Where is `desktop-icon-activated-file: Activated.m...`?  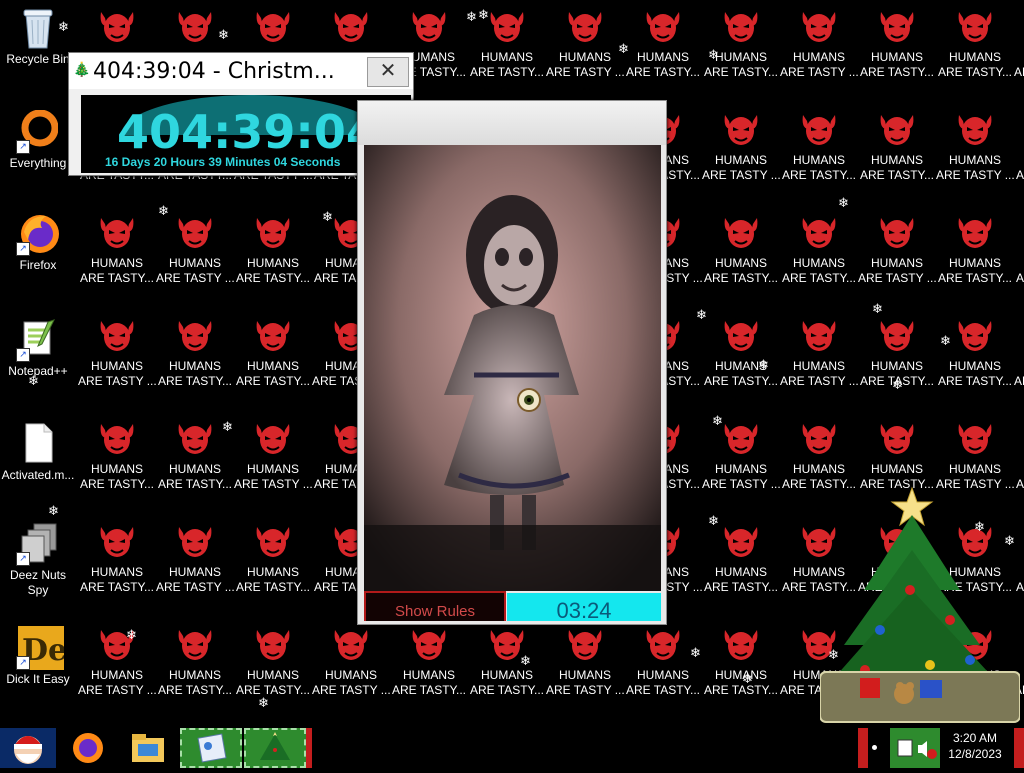 desktop-icon-activated-file: Activated.m... is located at coordinates (38, 452).